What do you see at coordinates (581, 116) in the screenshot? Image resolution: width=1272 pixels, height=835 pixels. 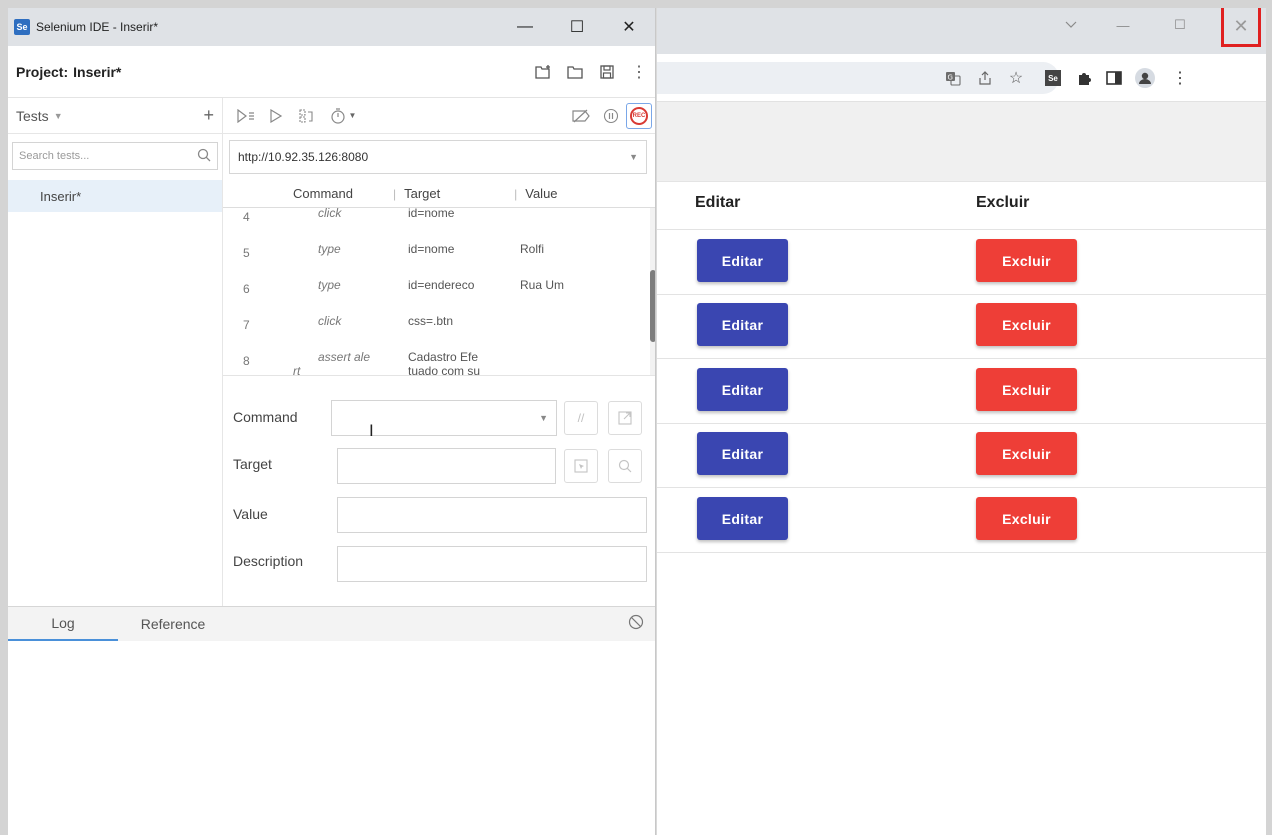 I see `disable-breakpoints-icon` at bounding box center [581, 116].